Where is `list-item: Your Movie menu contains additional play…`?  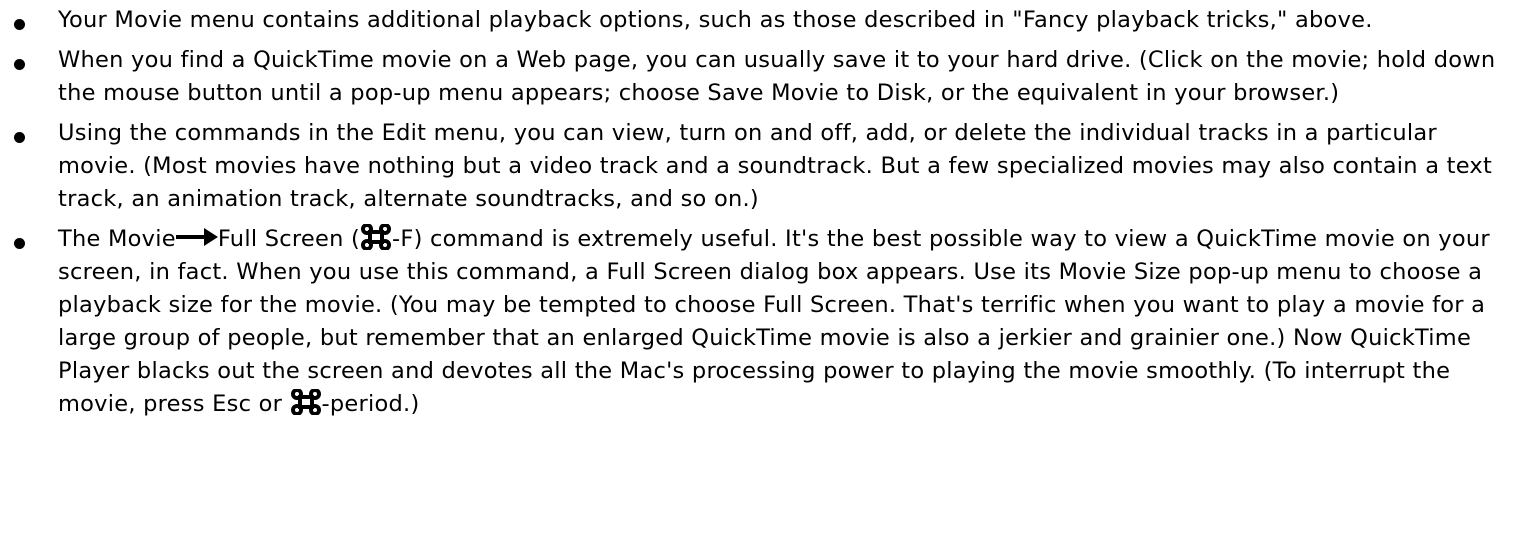
list-item: Your Movie menu contains additional play… is located at coordinates (762, 20).